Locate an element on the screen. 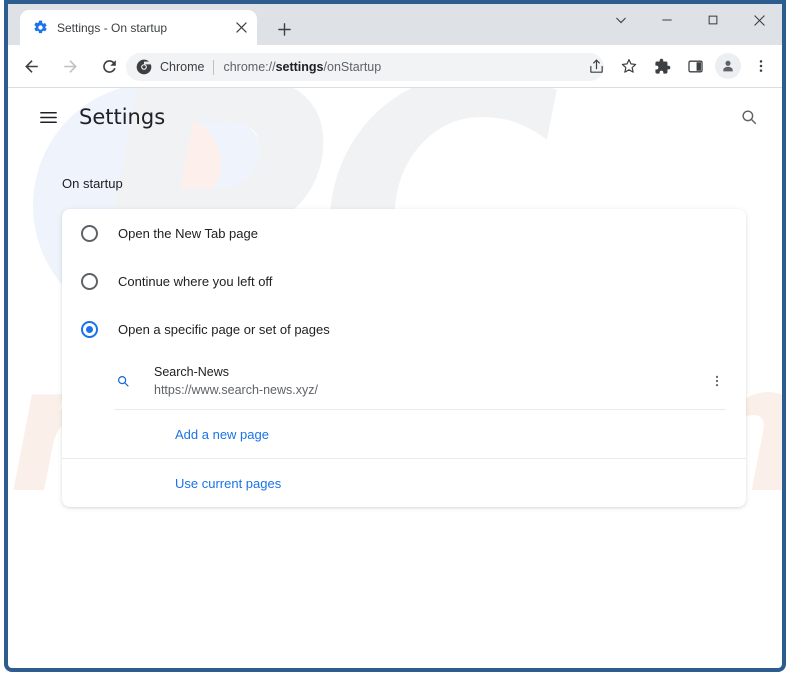 Image resolution: width=790 pixels, height=676 pixels. settings-gear-icon is located at coordinates (40, 28).